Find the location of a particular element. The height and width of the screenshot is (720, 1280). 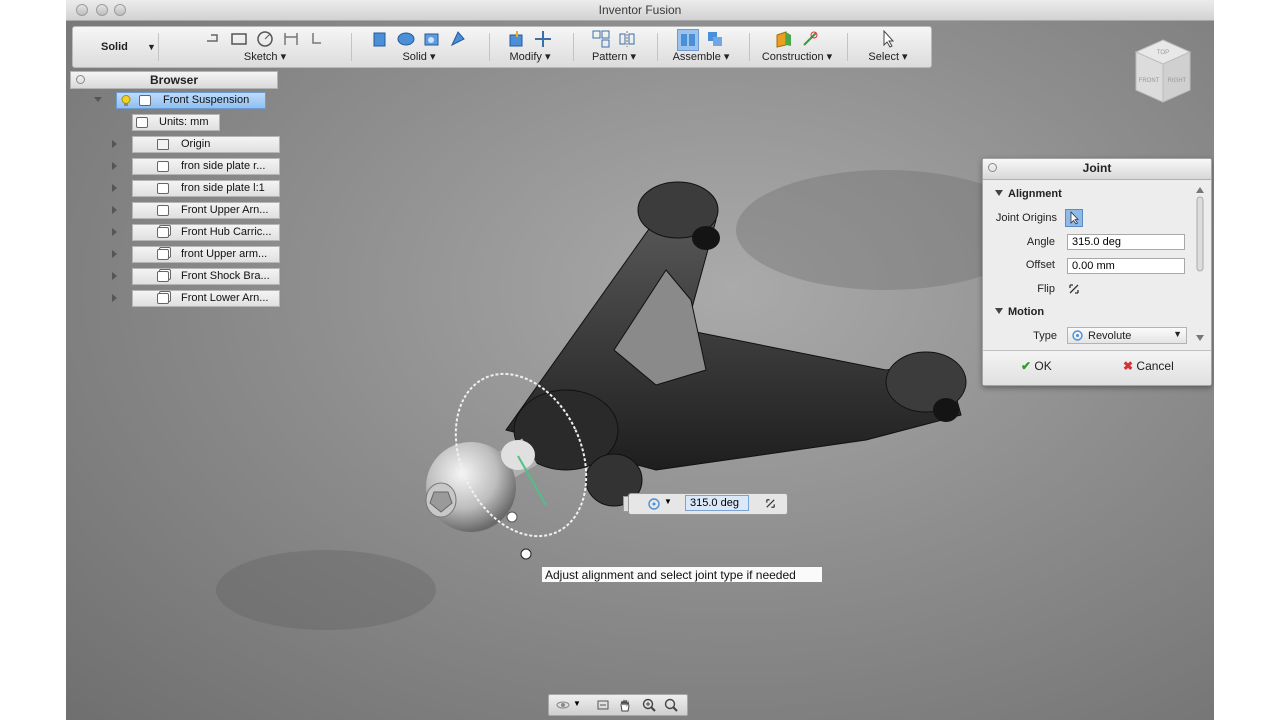

loft-icon is located at coordinates (457, 39).